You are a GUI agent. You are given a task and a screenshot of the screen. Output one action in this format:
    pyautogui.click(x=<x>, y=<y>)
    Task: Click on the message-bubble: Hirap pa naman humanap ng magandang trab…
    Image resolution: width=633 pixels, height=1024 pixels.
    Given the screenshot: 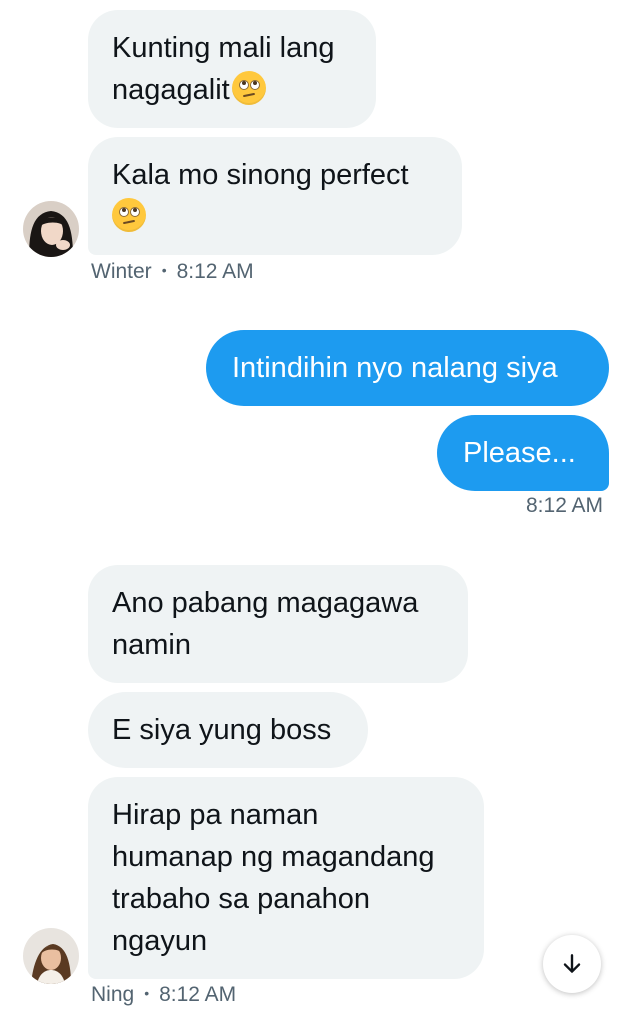 What is the action you would take?
    pyautogui.click(x=286, y=878)
    